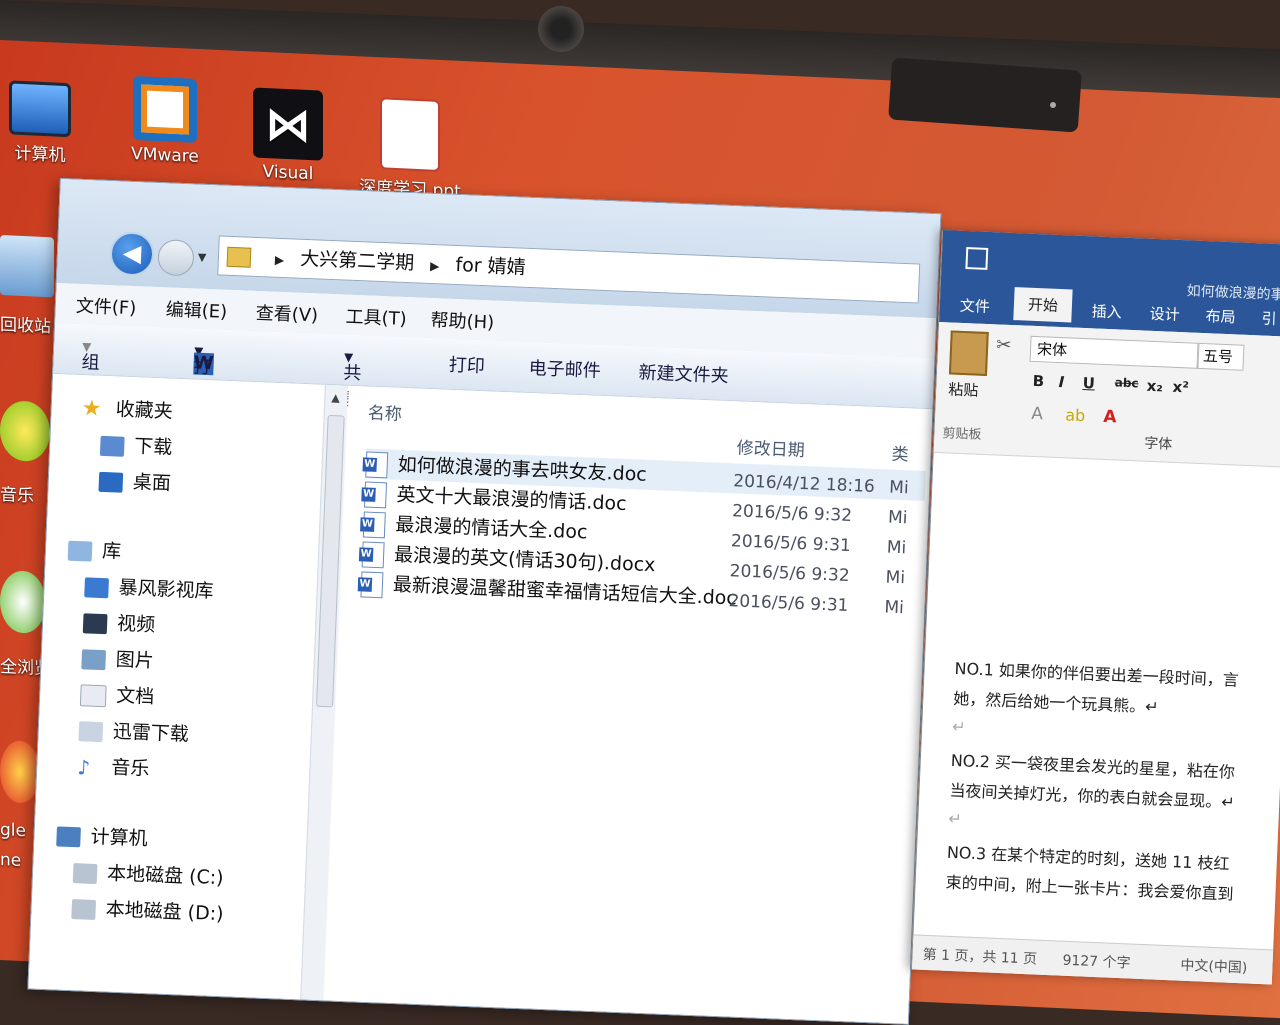 Image resolution: width=1280 pixels, height=1025 pixels. I want to click on font-size-select: 五号, so click(1221, 356).